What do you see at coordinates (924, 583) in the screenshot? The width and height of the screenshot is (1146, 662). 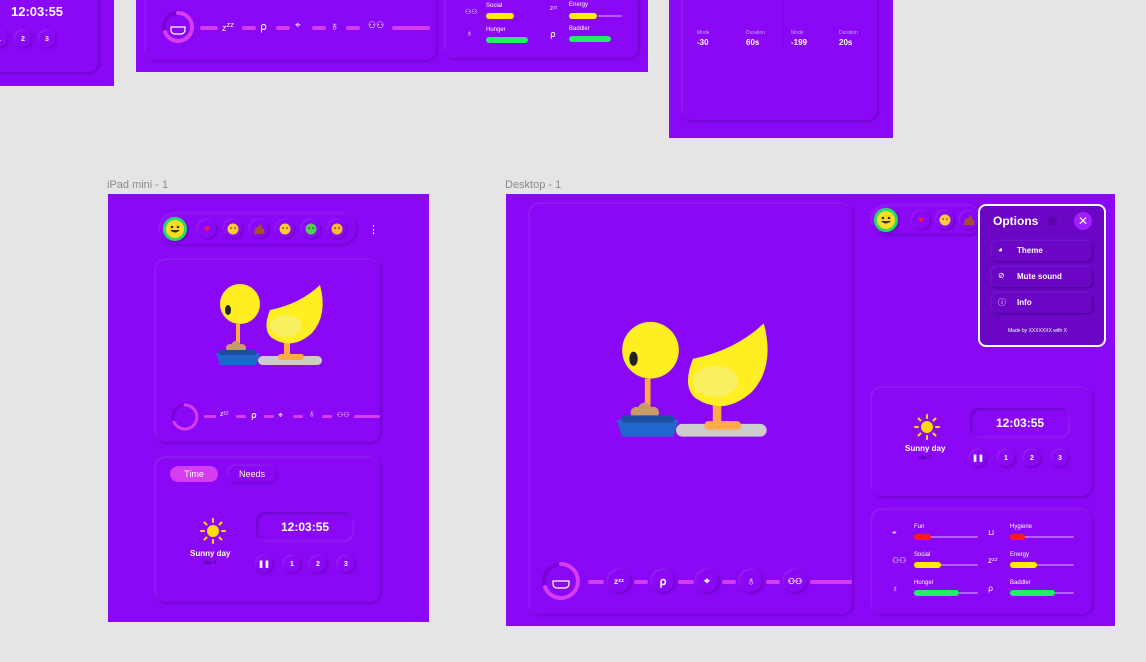 I see `stat-label: Hunger` at bounding box center [924, 583].